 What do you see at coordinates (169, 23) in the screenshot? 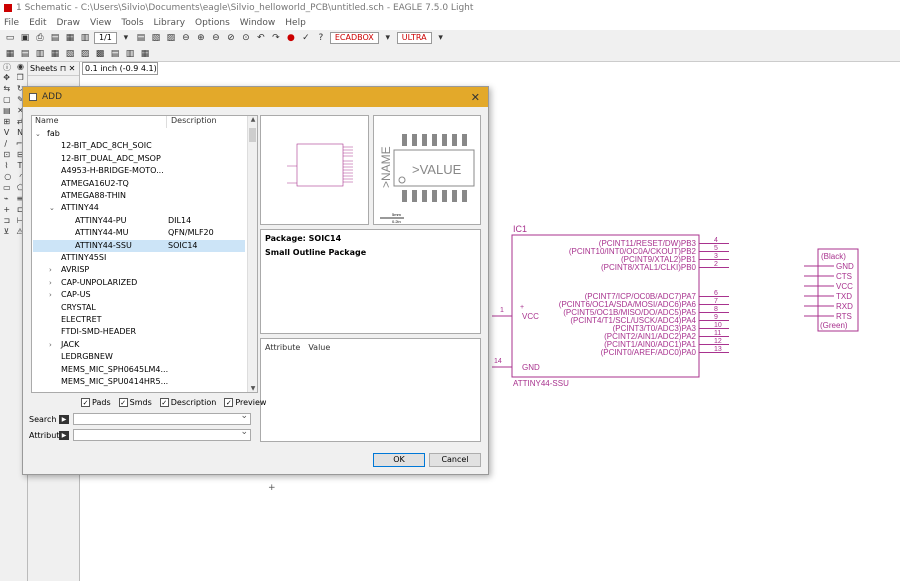
I see `menu-library: Library` at bounding box center [169, 23].